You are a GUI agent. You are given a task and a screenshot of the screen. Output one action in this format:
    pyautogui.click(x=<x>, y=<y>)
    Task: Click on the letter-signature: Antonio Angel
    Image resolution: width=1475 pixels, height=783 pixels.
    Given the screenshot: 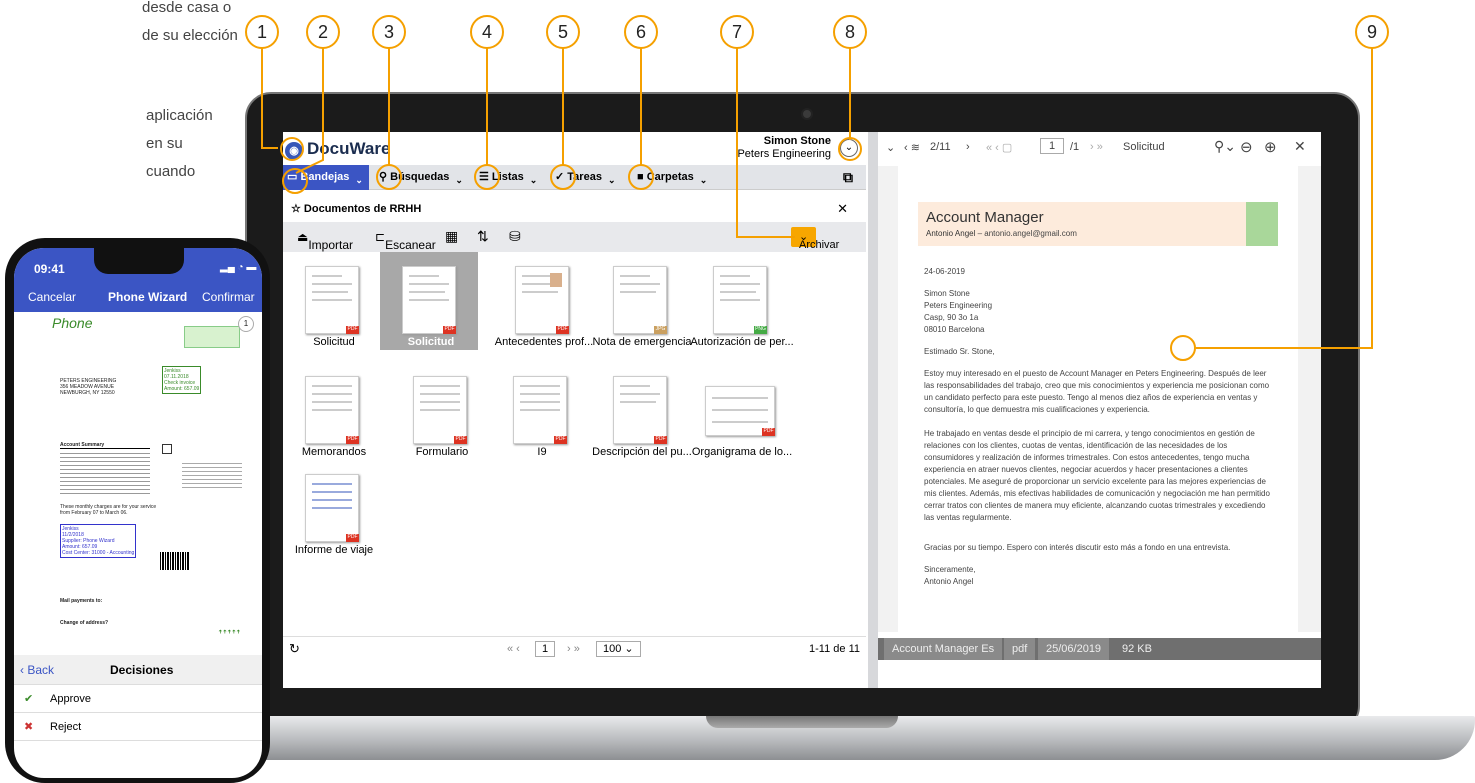 What is the action you would take?
    pyautogui.click(x=949, y=581)
    